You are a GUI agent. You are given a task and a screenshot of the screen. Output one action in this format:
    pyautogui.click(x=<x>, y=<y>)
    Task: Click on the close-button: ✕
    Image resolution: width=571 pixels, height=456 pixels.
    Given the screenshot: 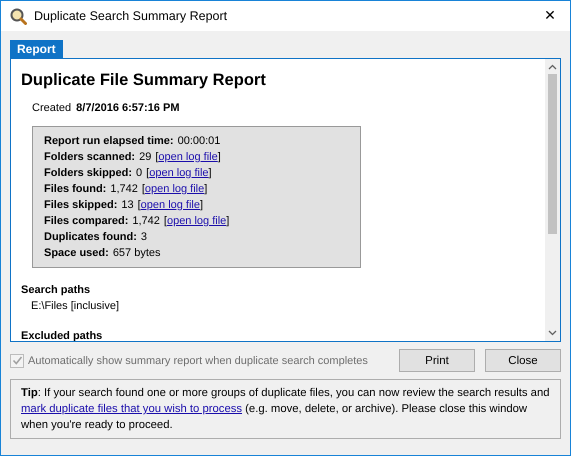 What is the action you would take?
    pyautogui.click(x=550, y=16)
    